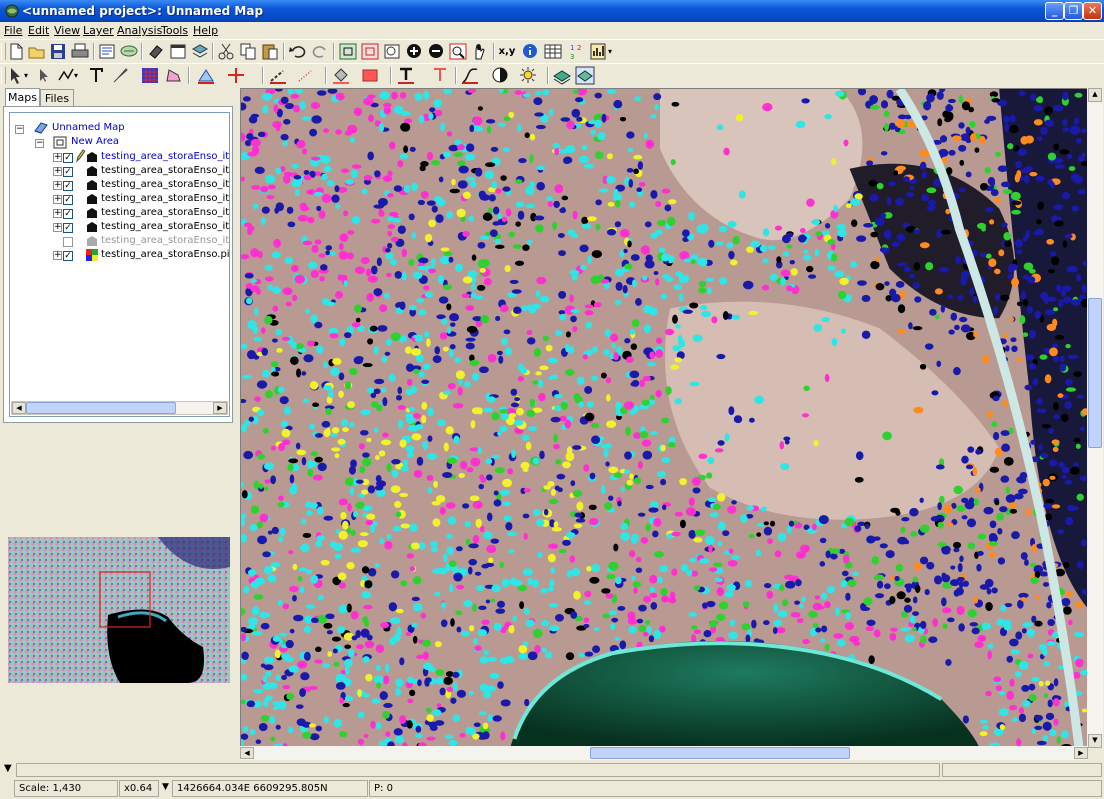 Image resolution: width=1104 pixels, height=799 pixels. I want to click on cut-icon, so click(226, 51).